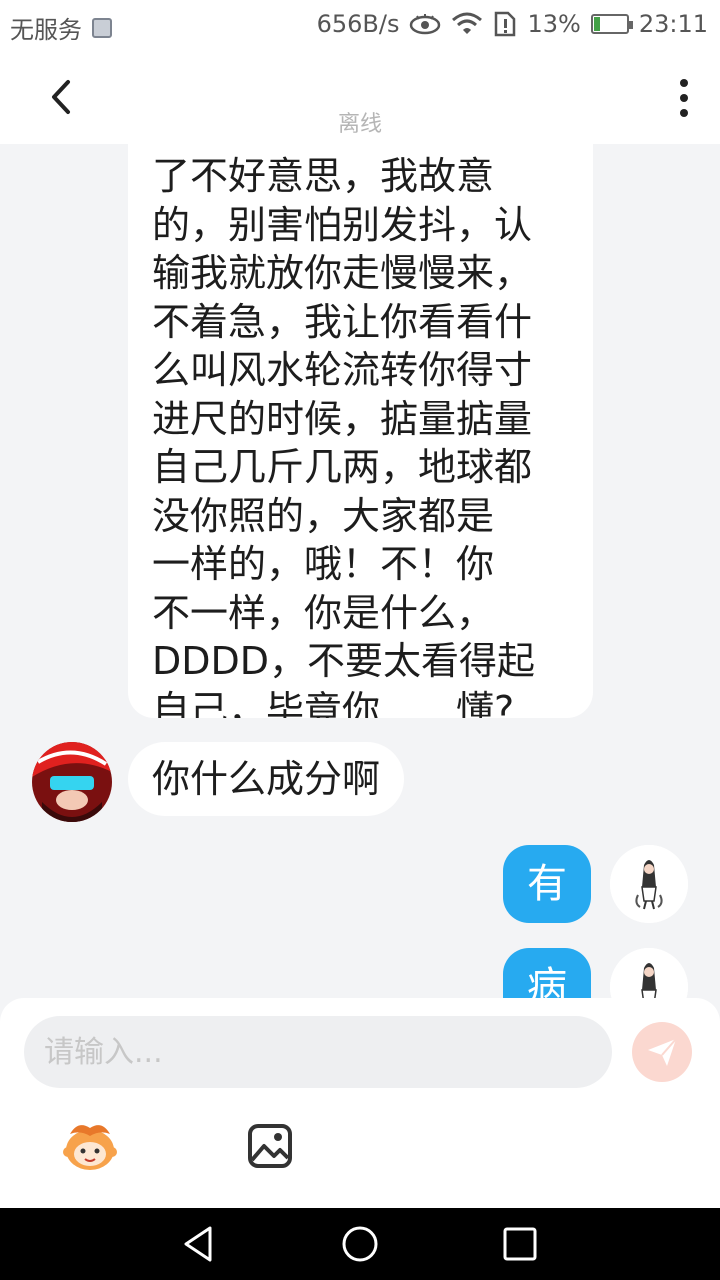  I want to click on more-vertical-icon, so click(684, 98).